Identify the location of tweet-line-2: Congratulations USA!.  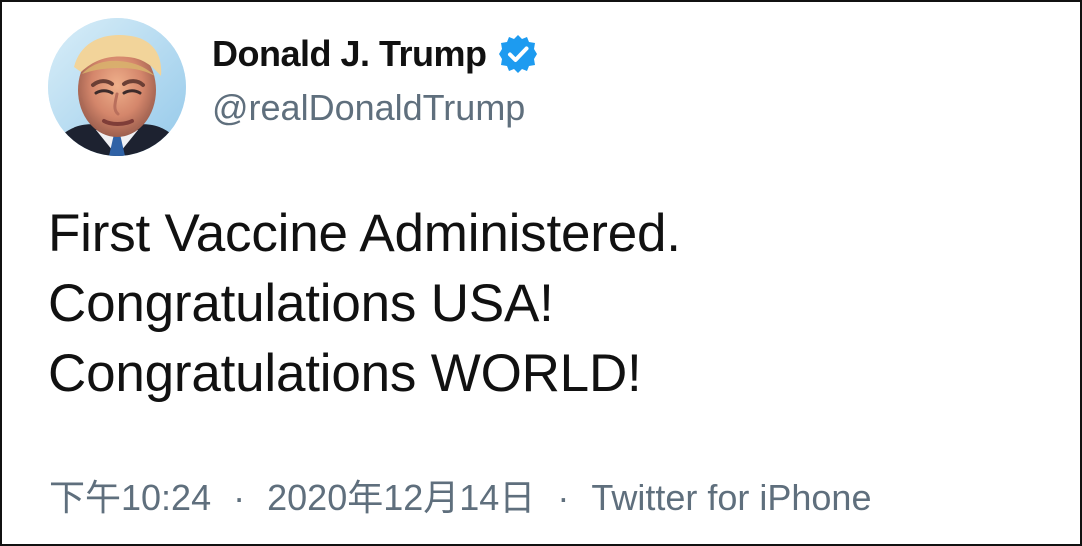
(301, 303).